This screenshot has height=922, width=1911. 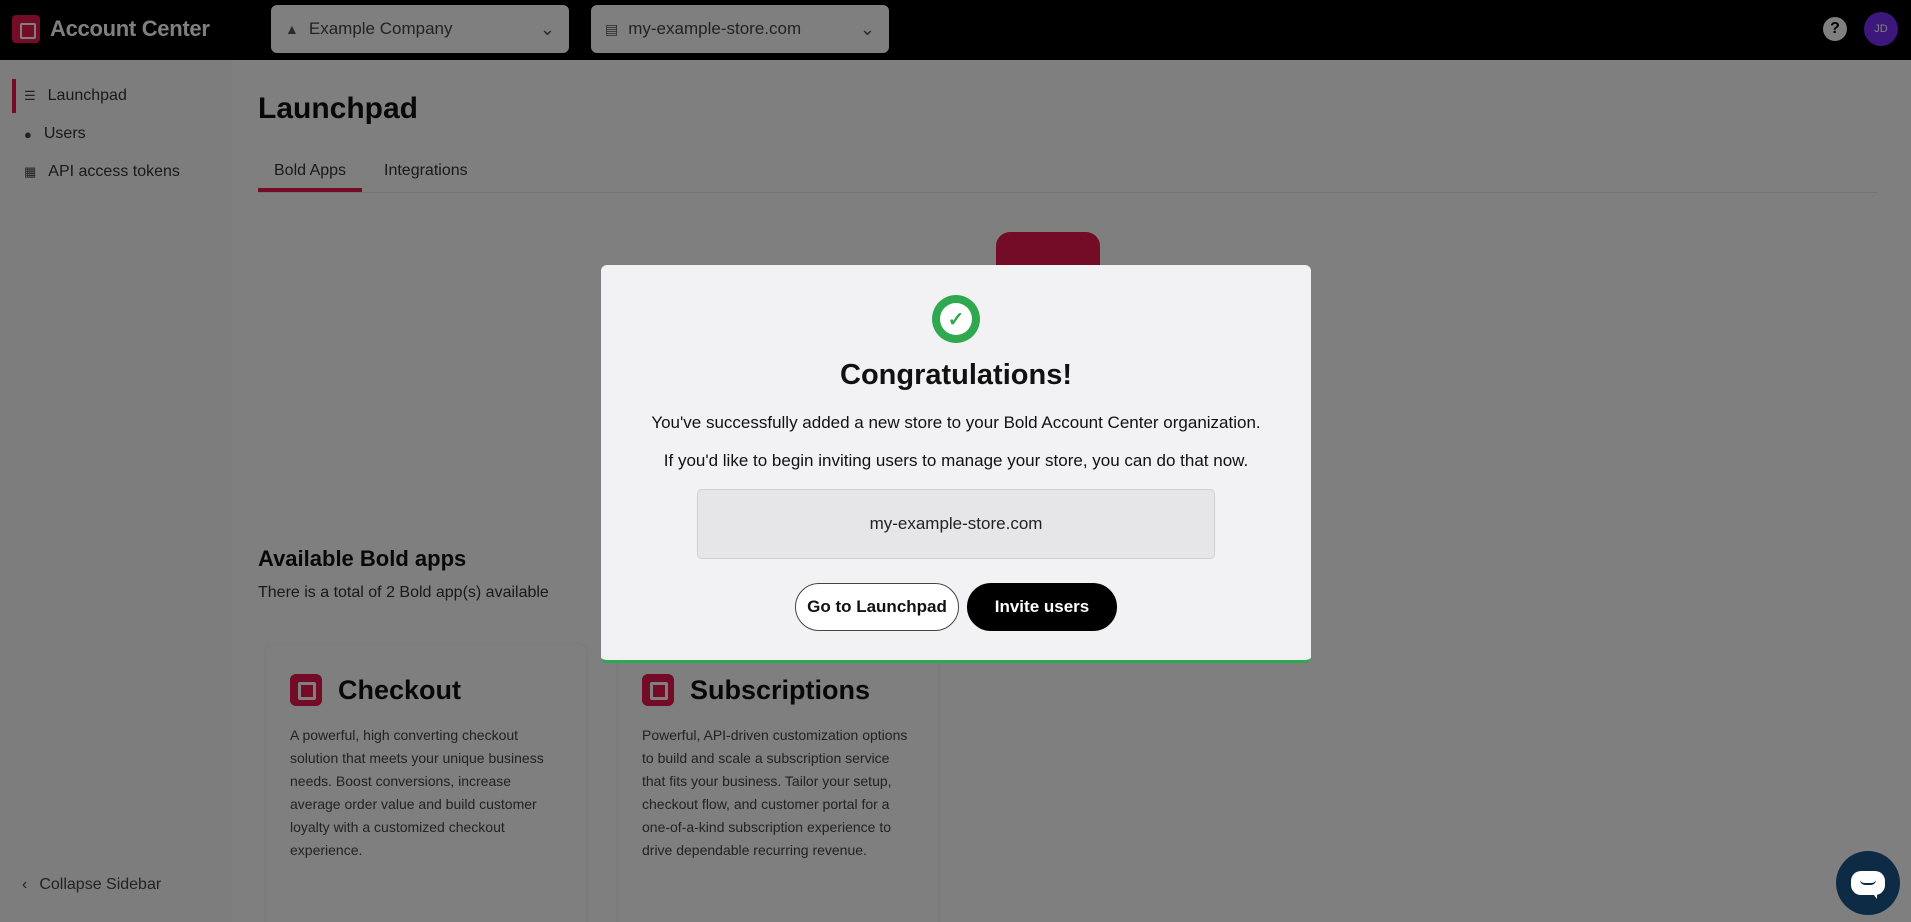 I want to click on modal-title: Congratulations!, so click(x=956, y=375).